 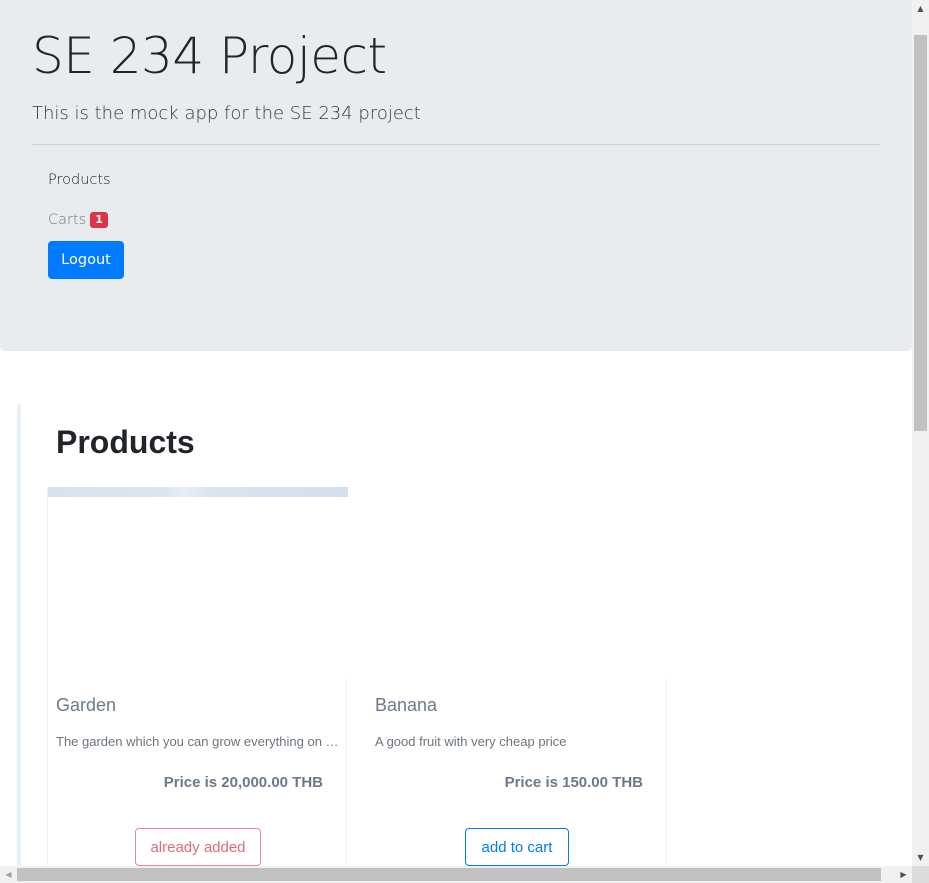 I want to click on add-to-cart-button: add to cart, so click(x=517, y=847).